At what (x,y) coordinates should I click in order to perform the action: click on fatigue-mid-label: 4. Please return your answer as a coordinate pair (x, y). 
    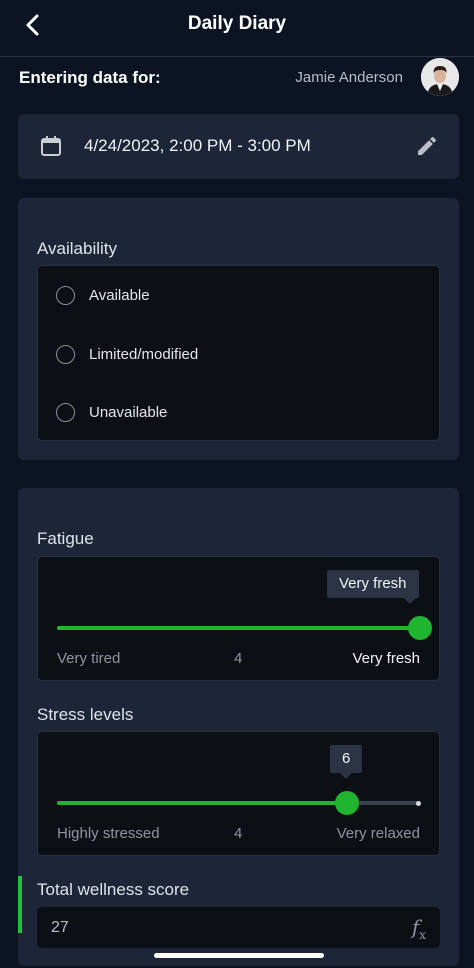
    Looking at the image, I should click on (238, 658).